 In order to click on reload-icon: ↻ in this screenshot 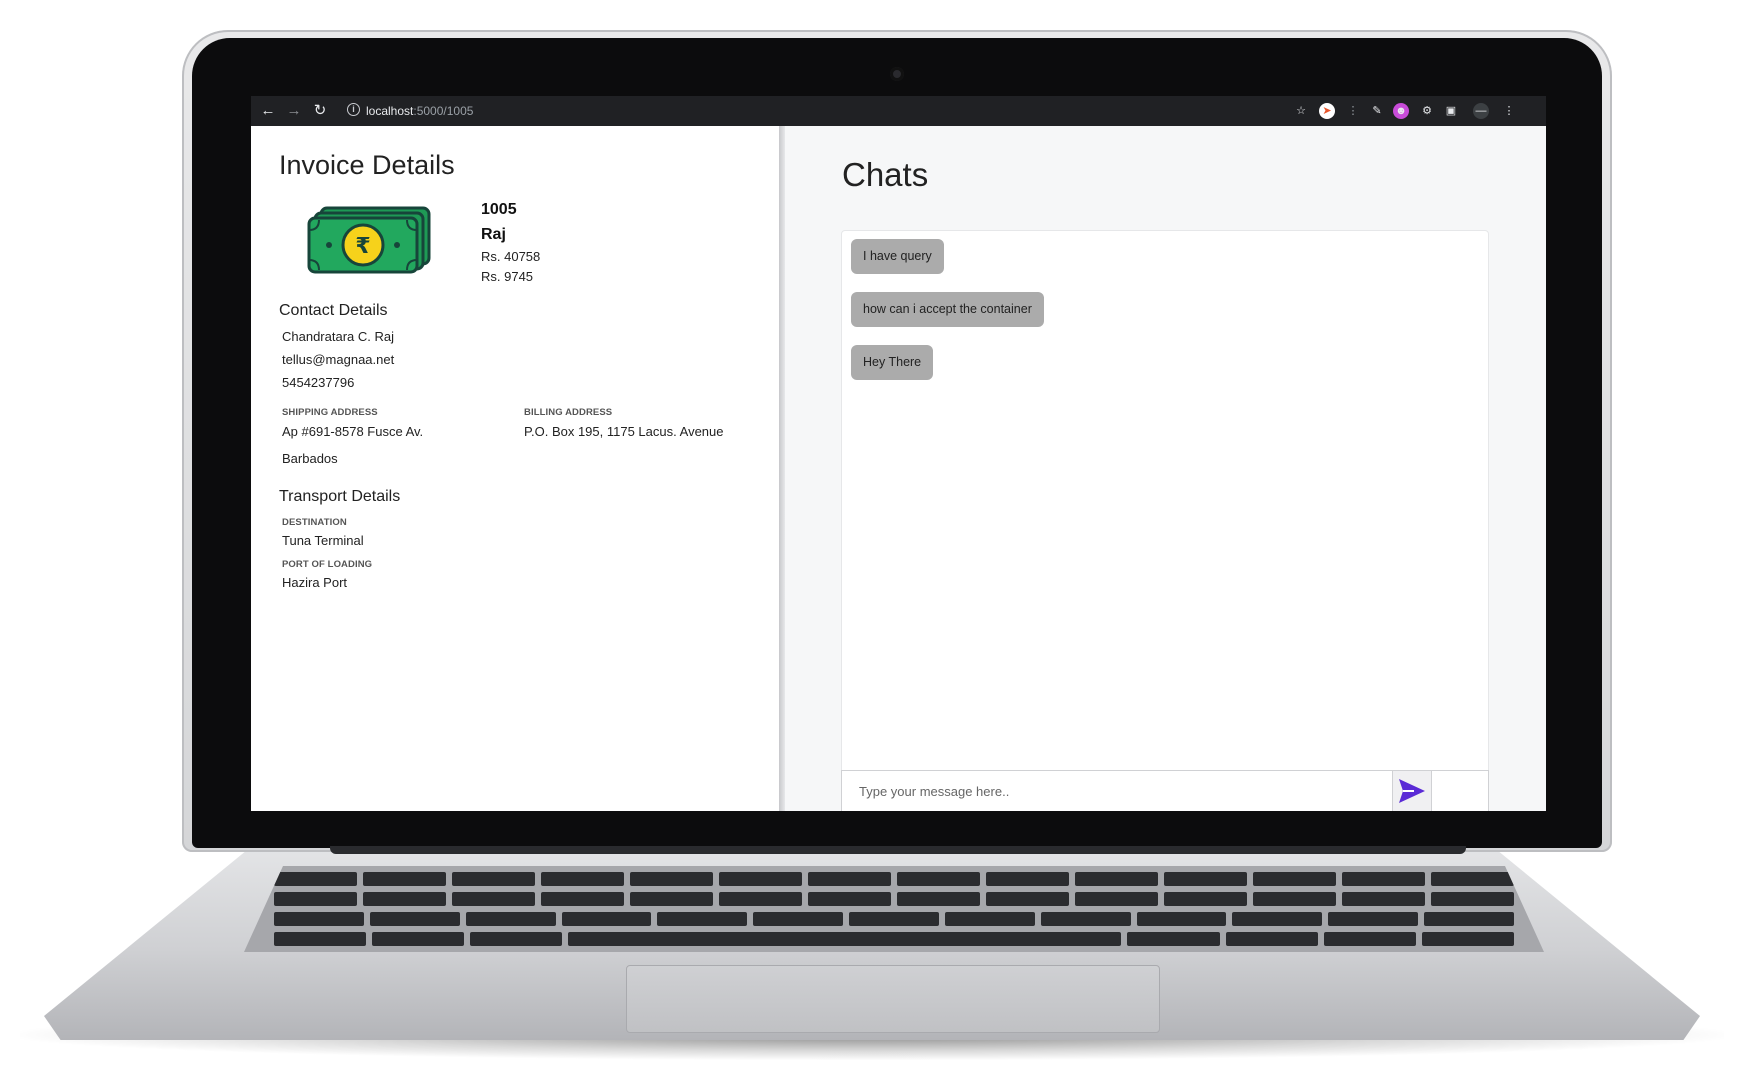, I will do `click(320, 111)`.